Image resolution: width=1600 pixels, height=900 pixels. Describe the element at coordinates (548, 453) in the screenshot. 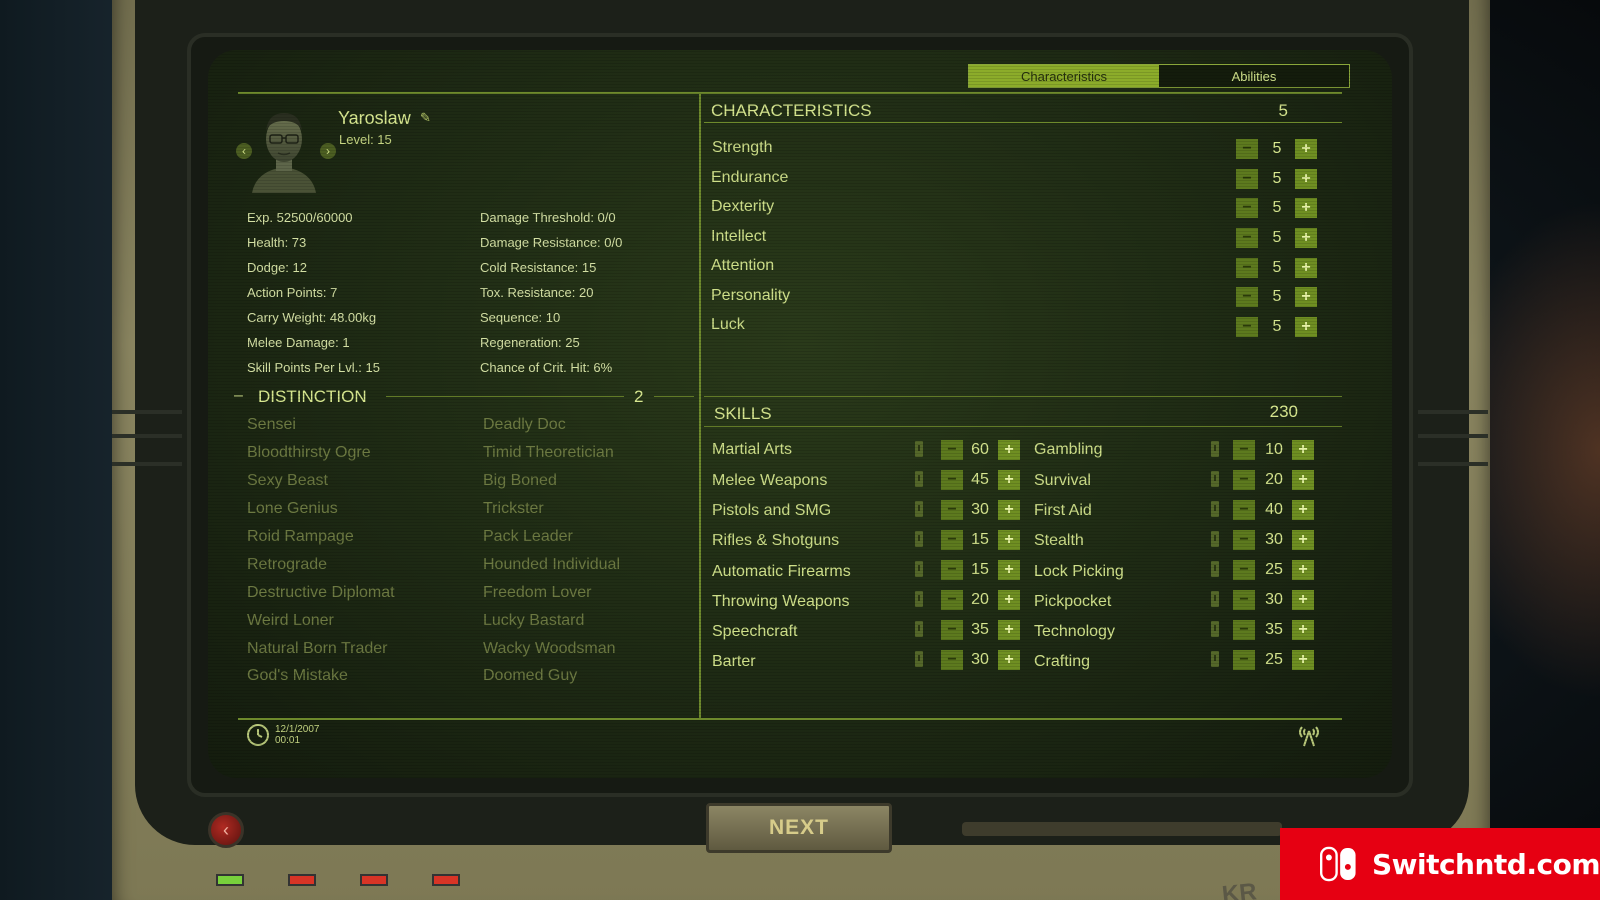

I see `trait-item: Timid Theoretician` at that location.